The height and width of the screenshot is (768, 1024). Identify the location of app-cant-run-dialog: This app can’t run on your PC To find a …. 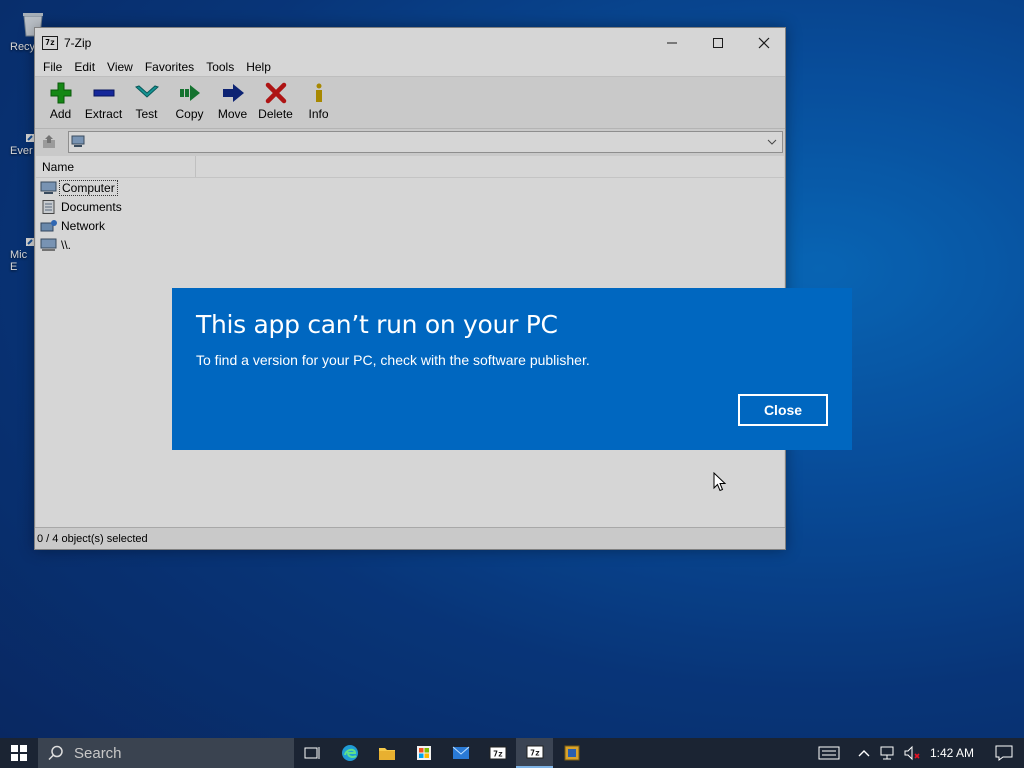
(512, 369).